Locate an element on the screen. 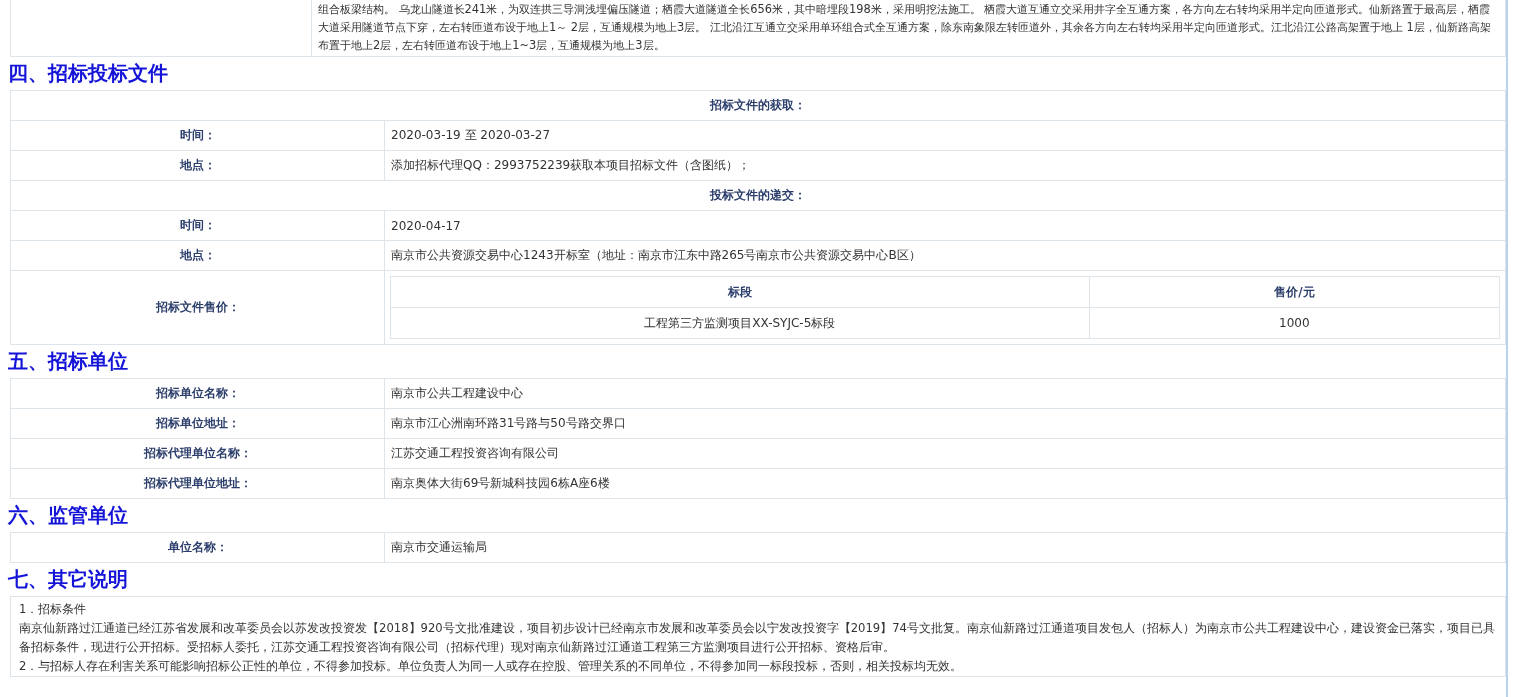  field-value: 2020-04-17 is located at coordinates (426, 225).